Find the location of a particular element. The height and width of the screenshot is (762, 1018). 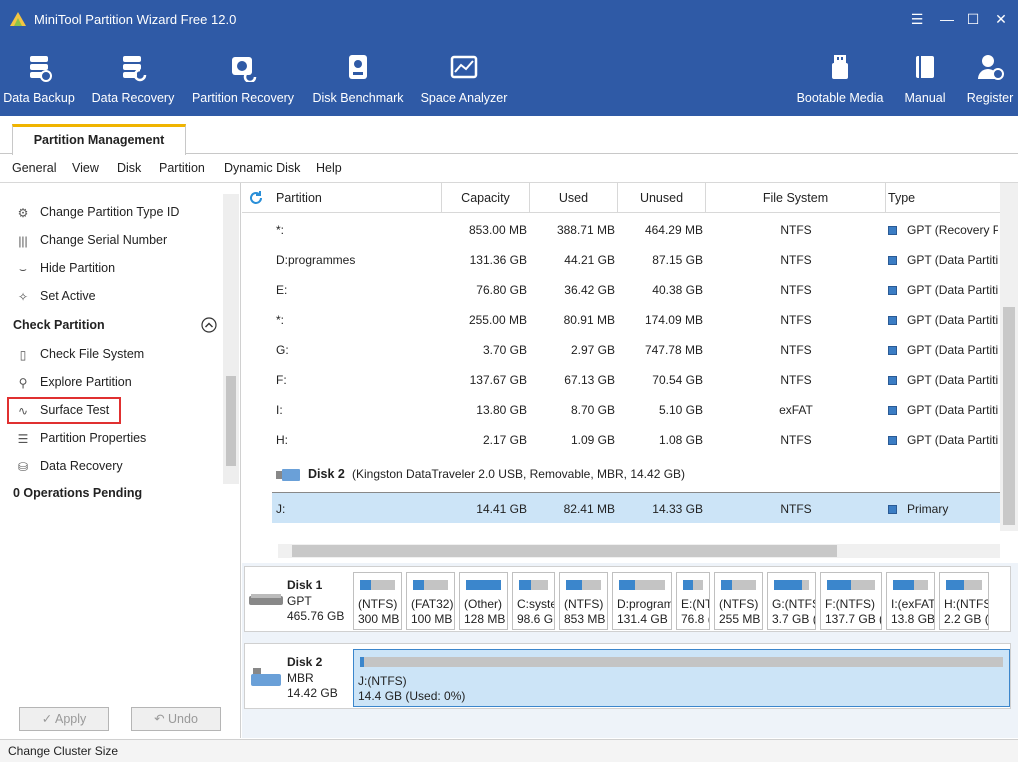

partition-size: 100 MB is located at coordinates (432, 619).